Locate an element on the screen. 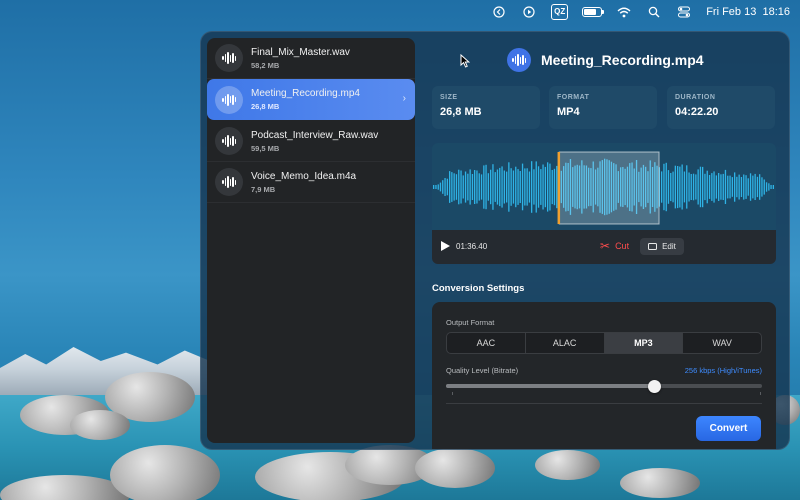 This screenshot has height=500, width=800. waveform-display is located at coordinates (604, 186).